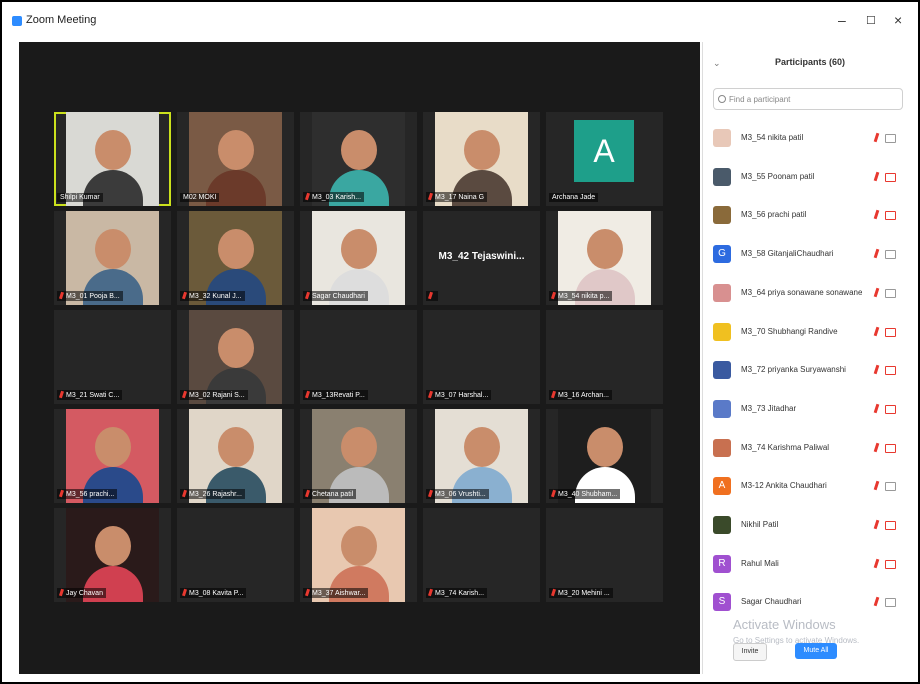 This screenshot has height=684, width=920. What do you see at coordinates (750, 652) in the screenshot?
I see `invite-button: Invite` at bounding box center [750, 652].